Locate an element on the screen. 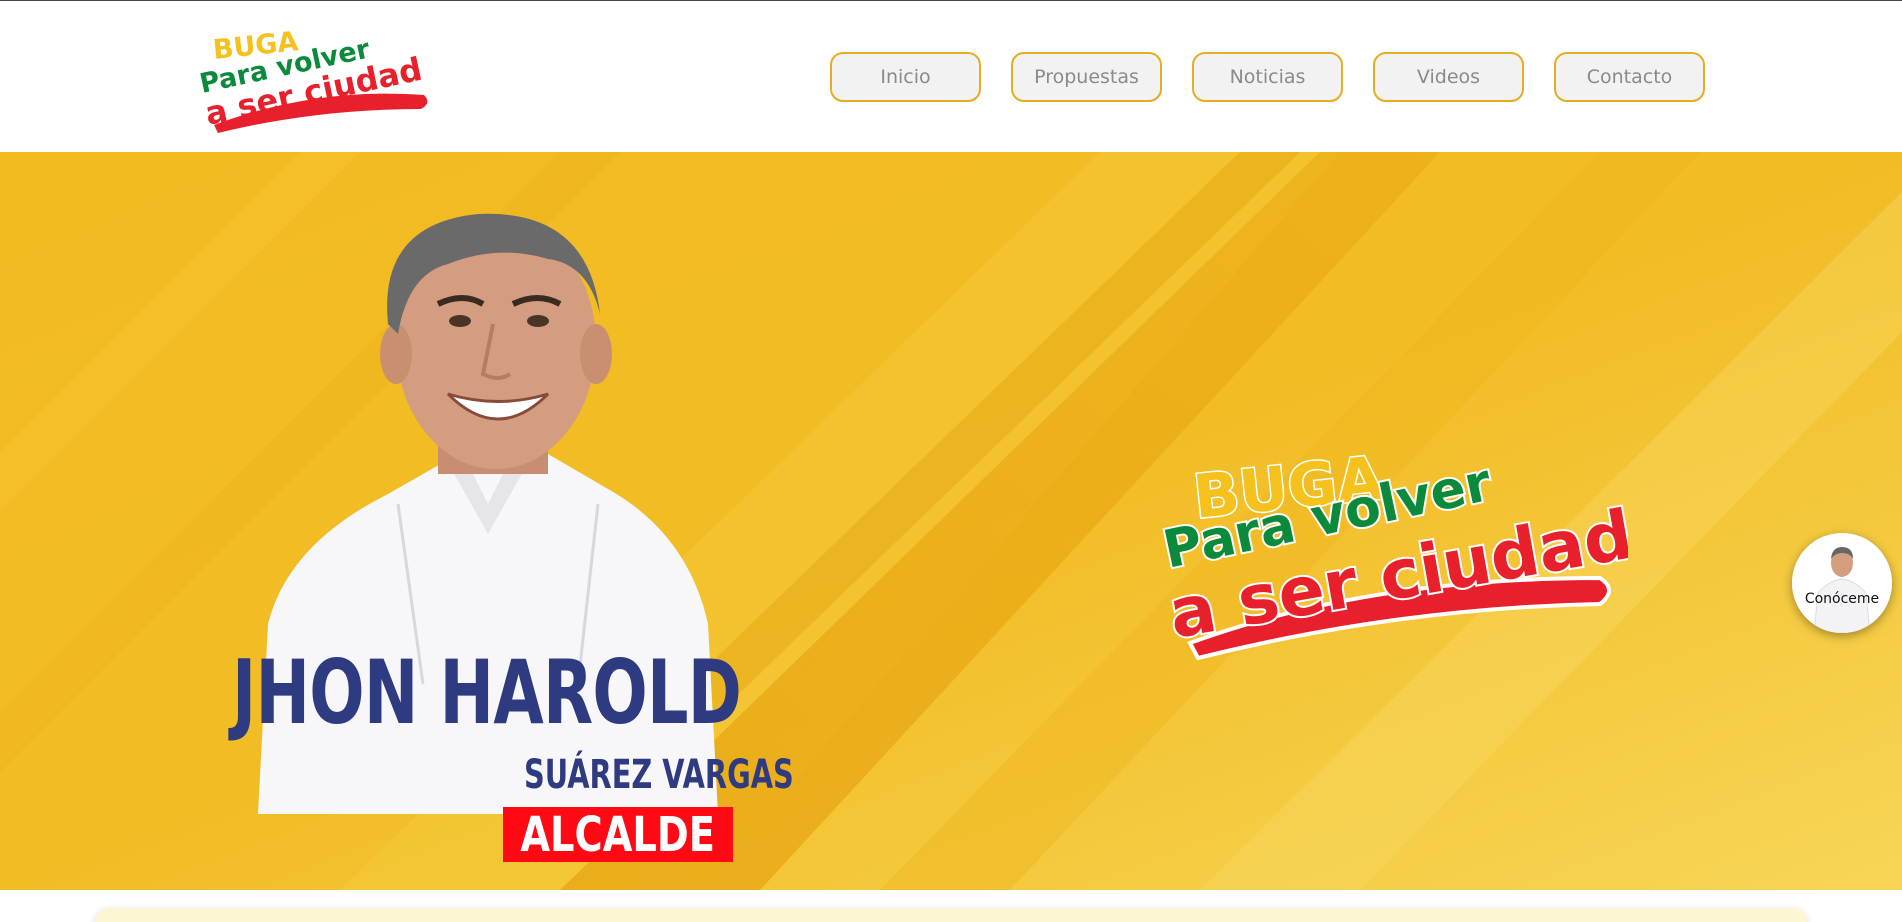  meet-me-label: Conóceme is located at coordinates (1842, 599).